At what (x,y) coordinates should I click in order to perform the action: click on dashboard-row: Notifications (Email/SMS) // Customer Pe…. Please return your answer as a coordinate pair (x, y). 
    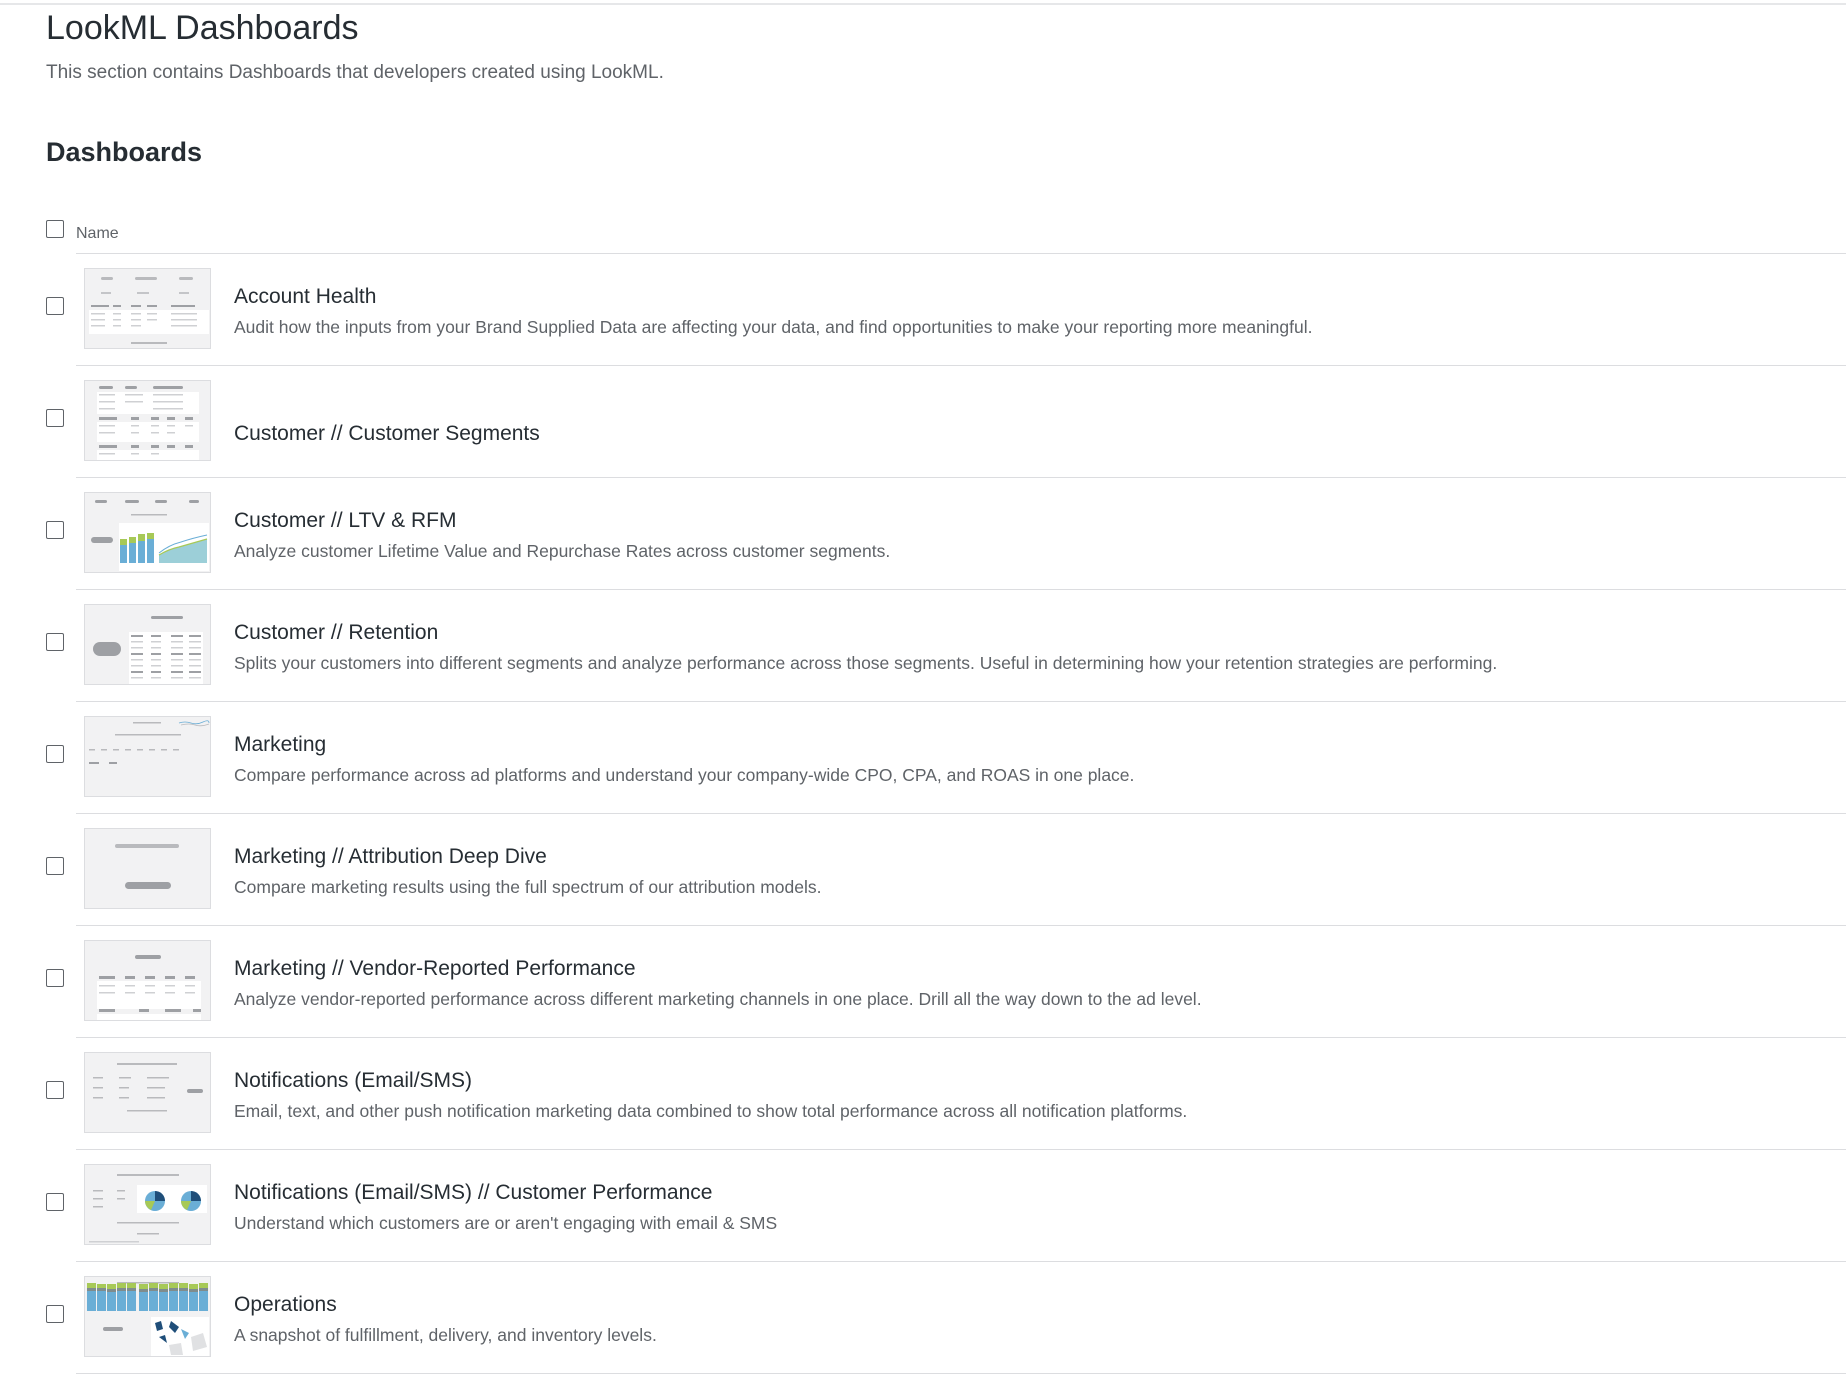
    Looking at the image, I should click on (923, 1206).